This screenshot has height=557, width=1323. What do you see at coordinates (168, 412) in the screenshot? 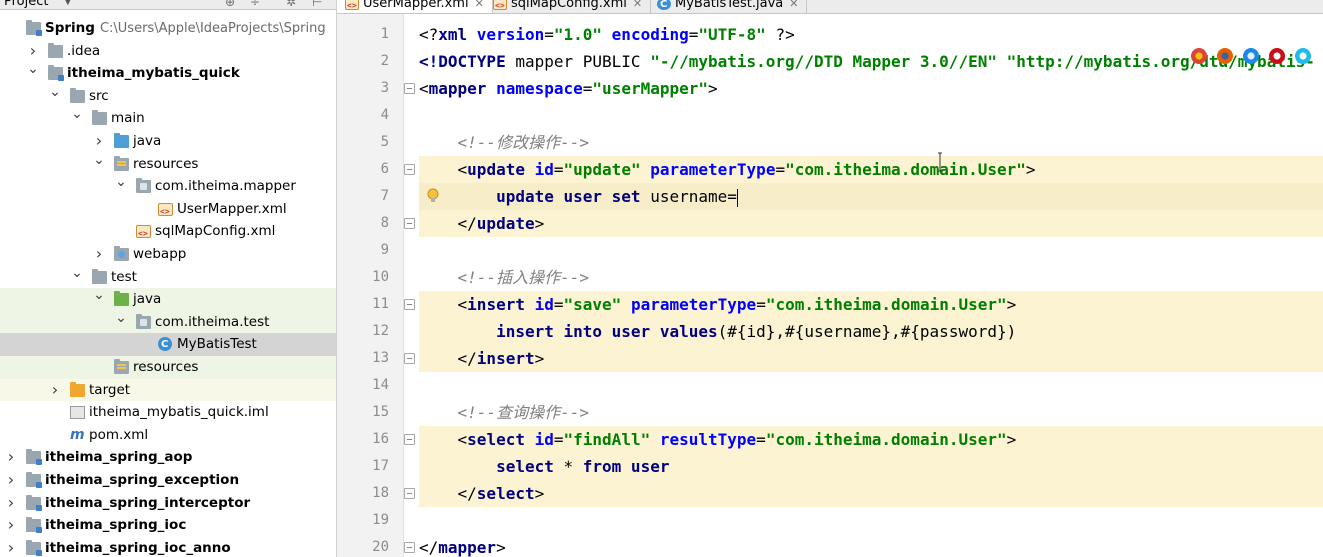
I see `tree-item: itheima_mybatis_quick.iml` at bounding box center [168, 412].